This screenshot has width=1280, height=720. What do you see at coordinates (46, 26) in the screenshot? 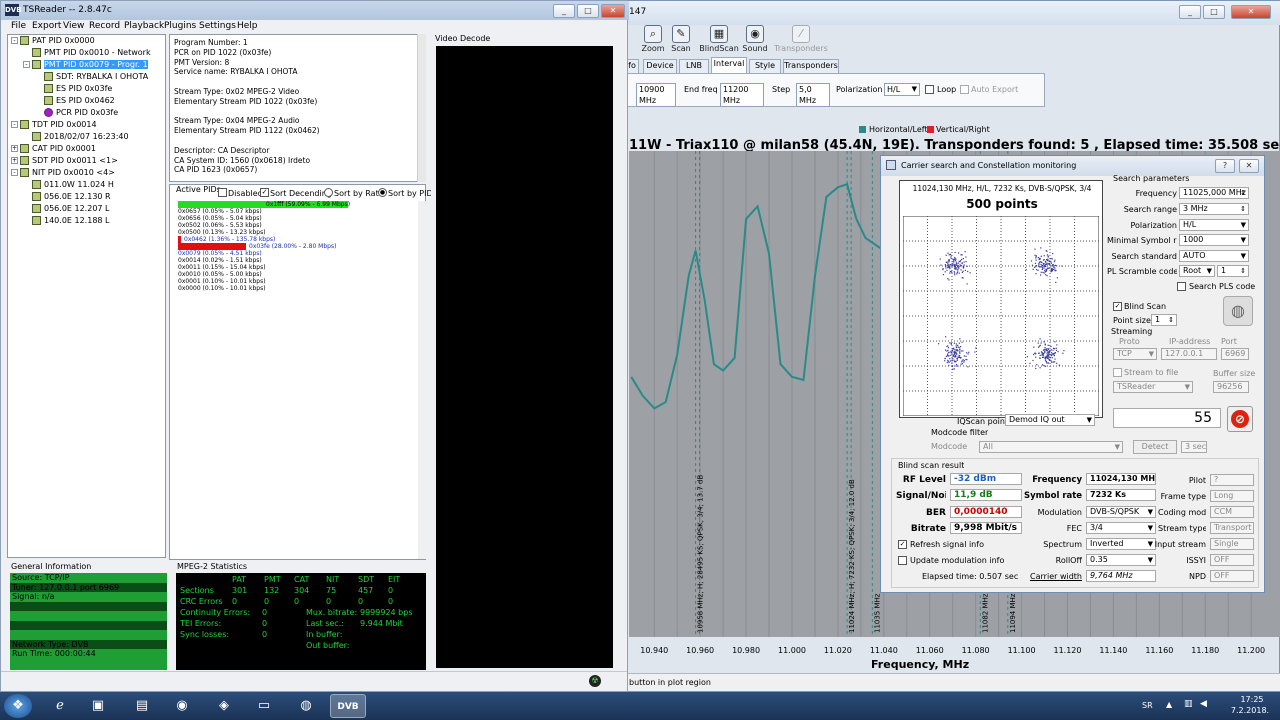
I see `menu-export: Export` at bounding box center [46, 26].